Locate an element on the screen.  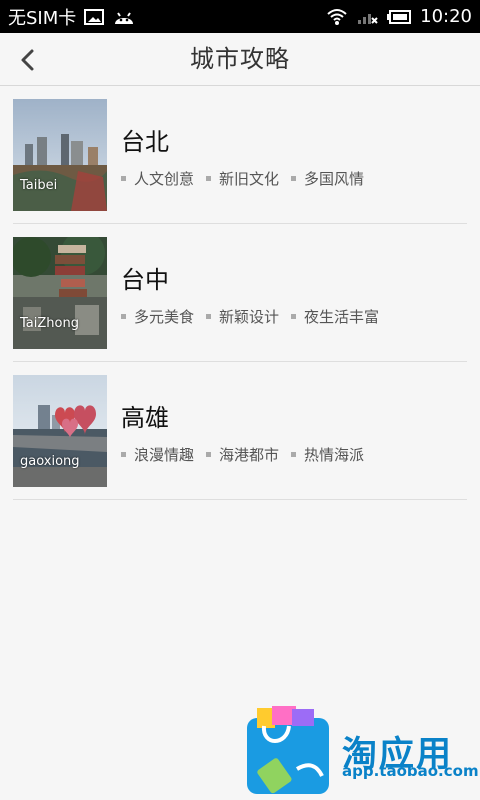
city-thumbnail-label: TaiZhong is located at coordinates (49, 323).